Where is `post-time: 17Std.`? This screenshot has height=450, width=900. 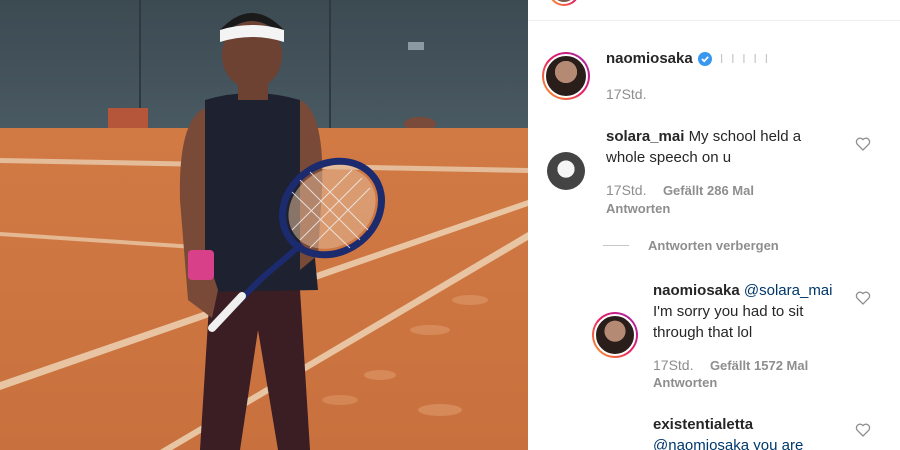 post-time: 17Std. is located at coordinates (626, 94).